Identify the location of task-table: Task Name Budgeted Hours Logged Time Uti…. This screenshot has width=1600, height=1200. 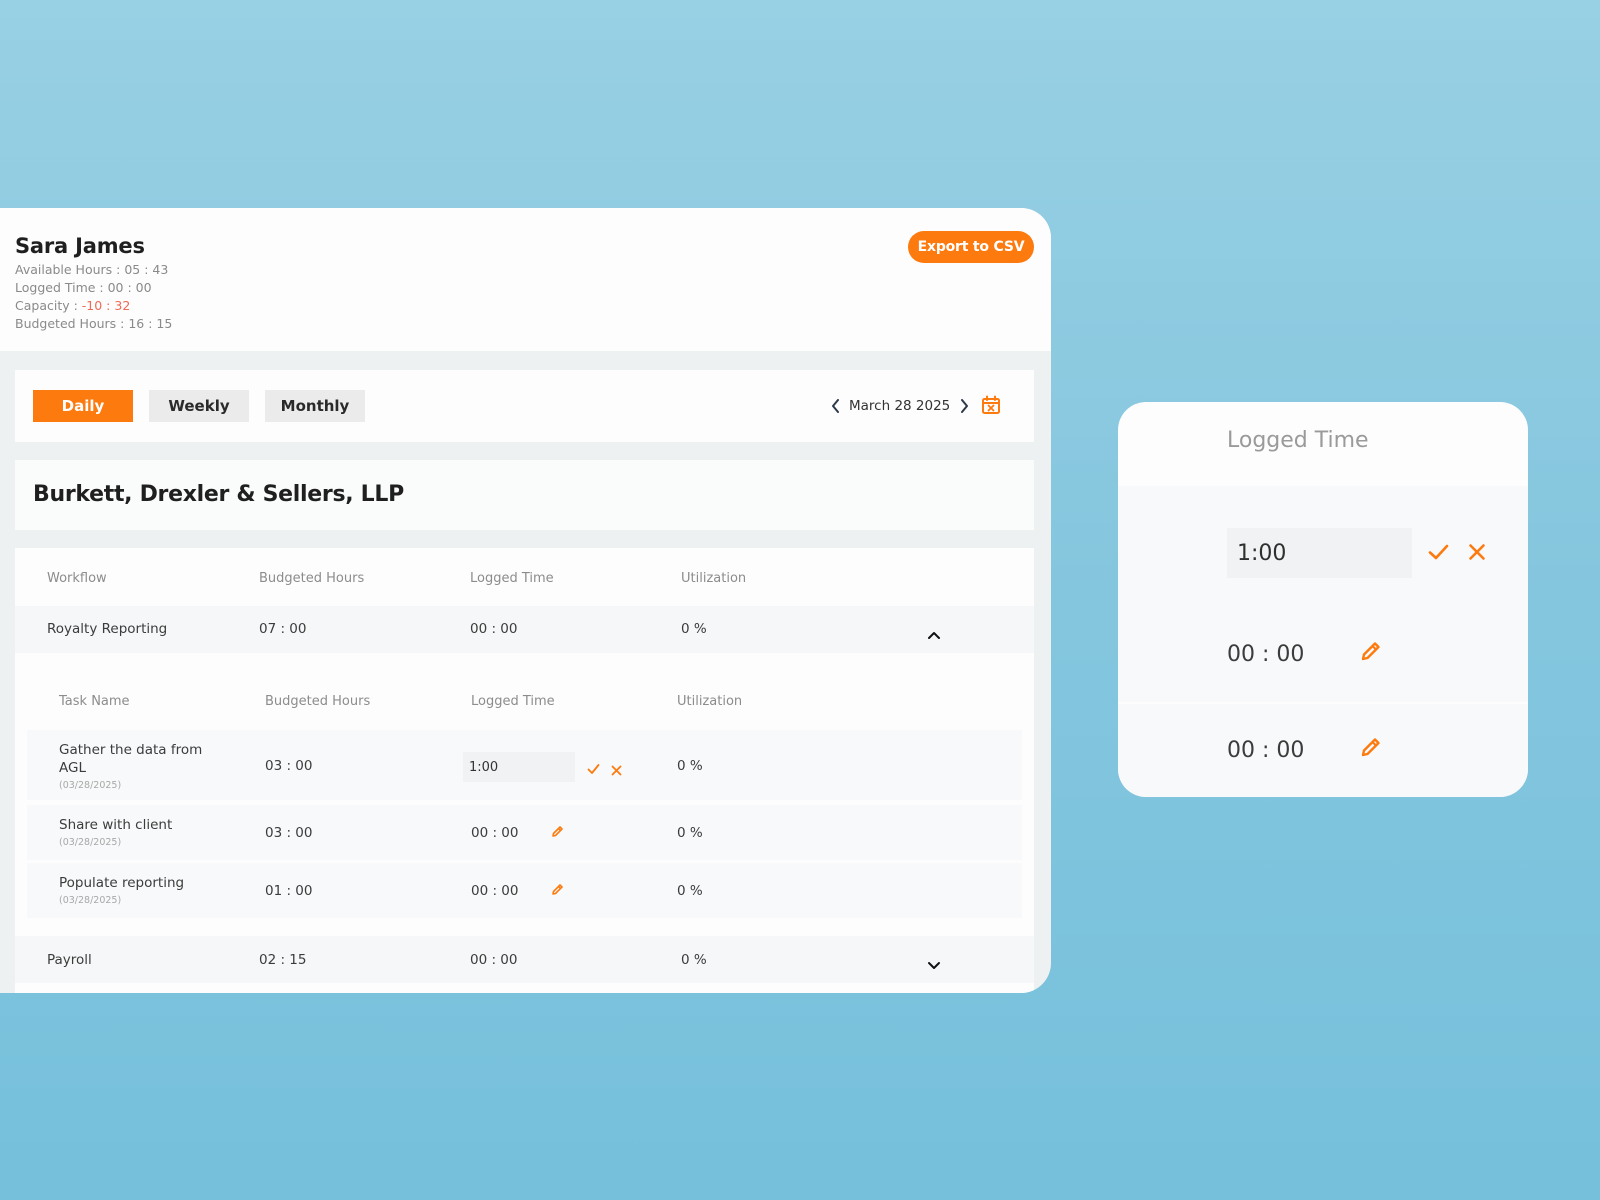
(524, 795).